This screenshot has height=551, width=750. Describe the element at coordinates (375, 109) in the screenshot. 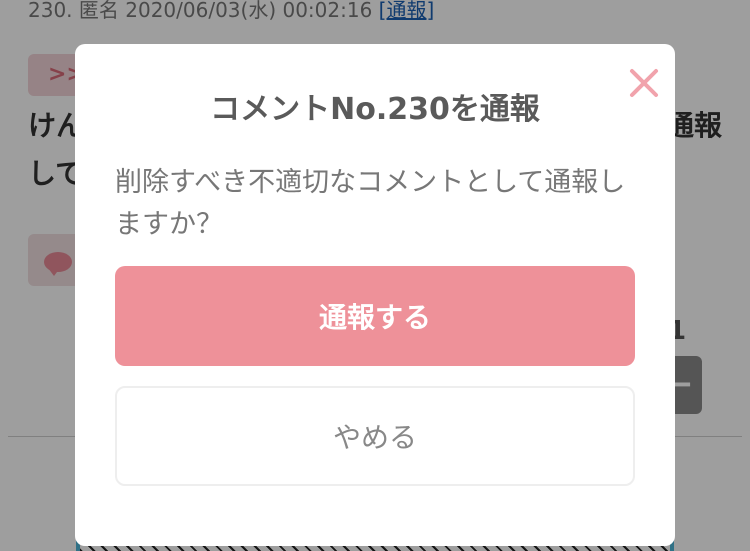

I see `dialog-title: コメントNo.230を通報` at that location.